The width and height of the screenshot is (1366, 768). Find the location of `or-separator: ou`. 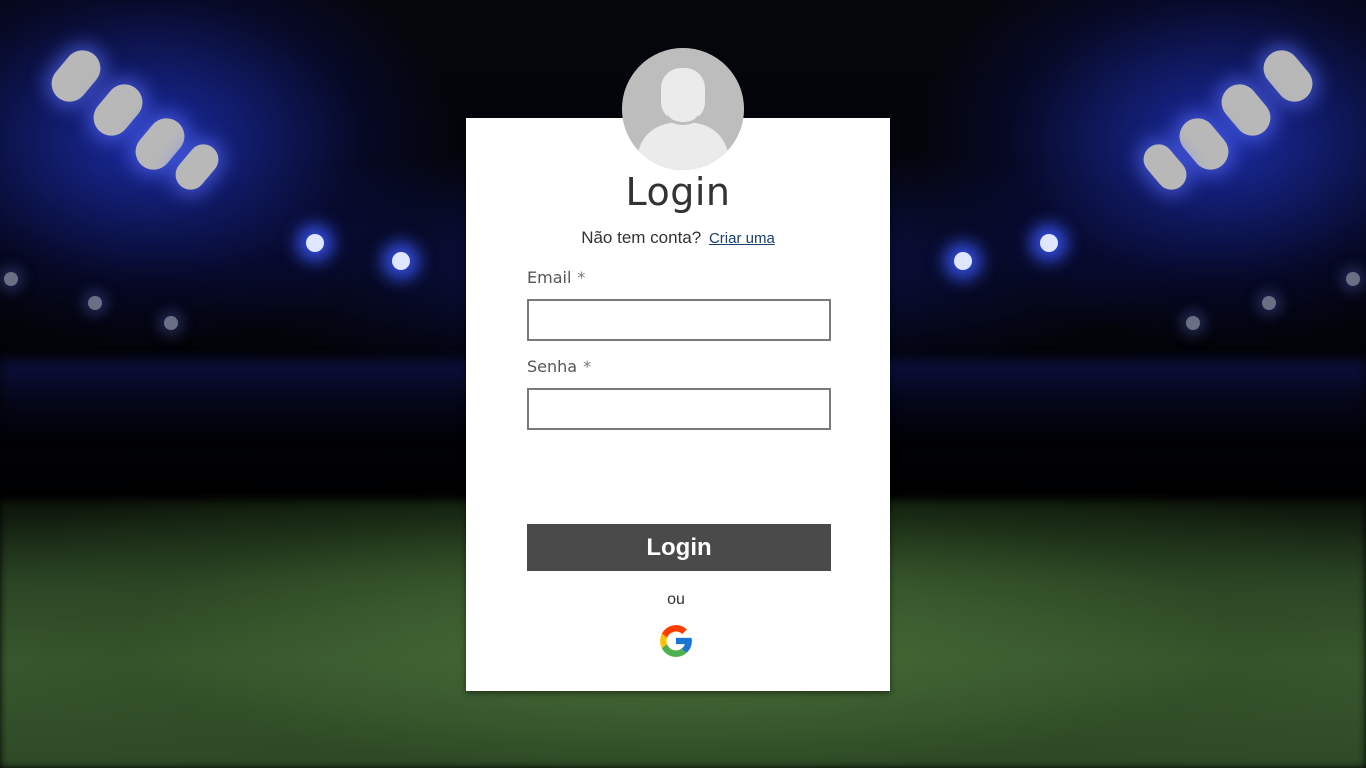

or-separator: ou is located at coordinates (676, 599).